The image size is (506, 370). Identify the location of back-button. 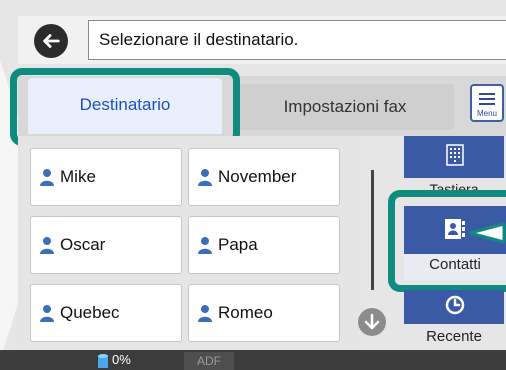
(51, 41).